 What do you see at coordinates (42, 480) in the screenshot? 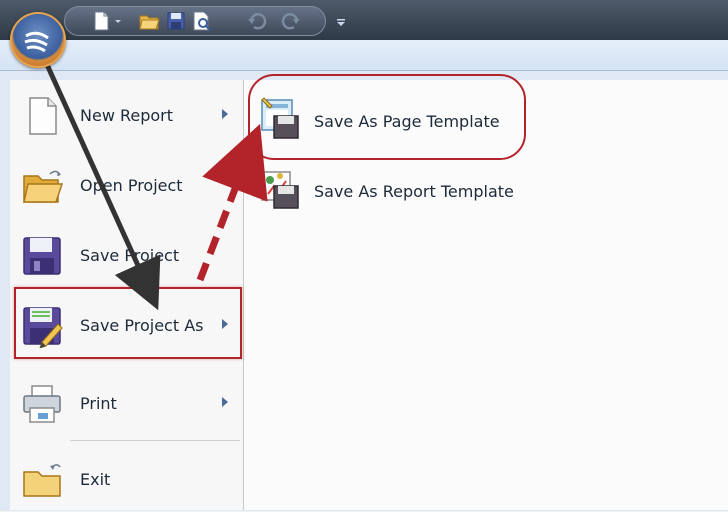
I see `exit-folder-icon` at bounding box center [42, 480].